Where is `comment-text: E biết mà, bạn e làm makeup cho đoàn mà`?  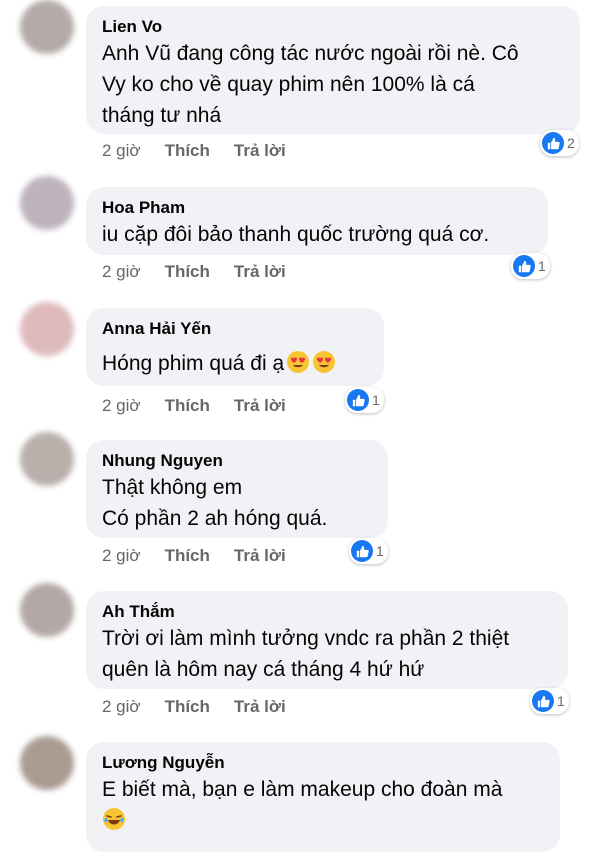
comment-text: E biết mà, bạn e làm makeup cho đoàn mà is located at coordinates (302, 789).